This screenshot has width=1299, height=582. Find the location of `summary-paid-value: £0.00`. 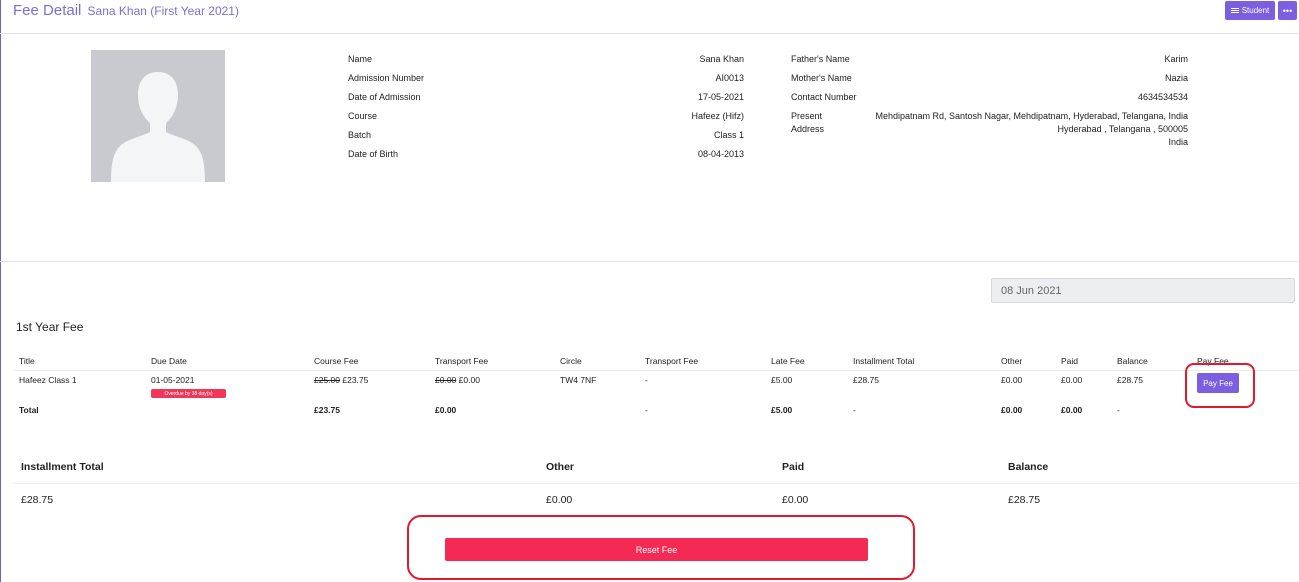

summary-paid-value: £0.00 is located at coordinates (795, 500).